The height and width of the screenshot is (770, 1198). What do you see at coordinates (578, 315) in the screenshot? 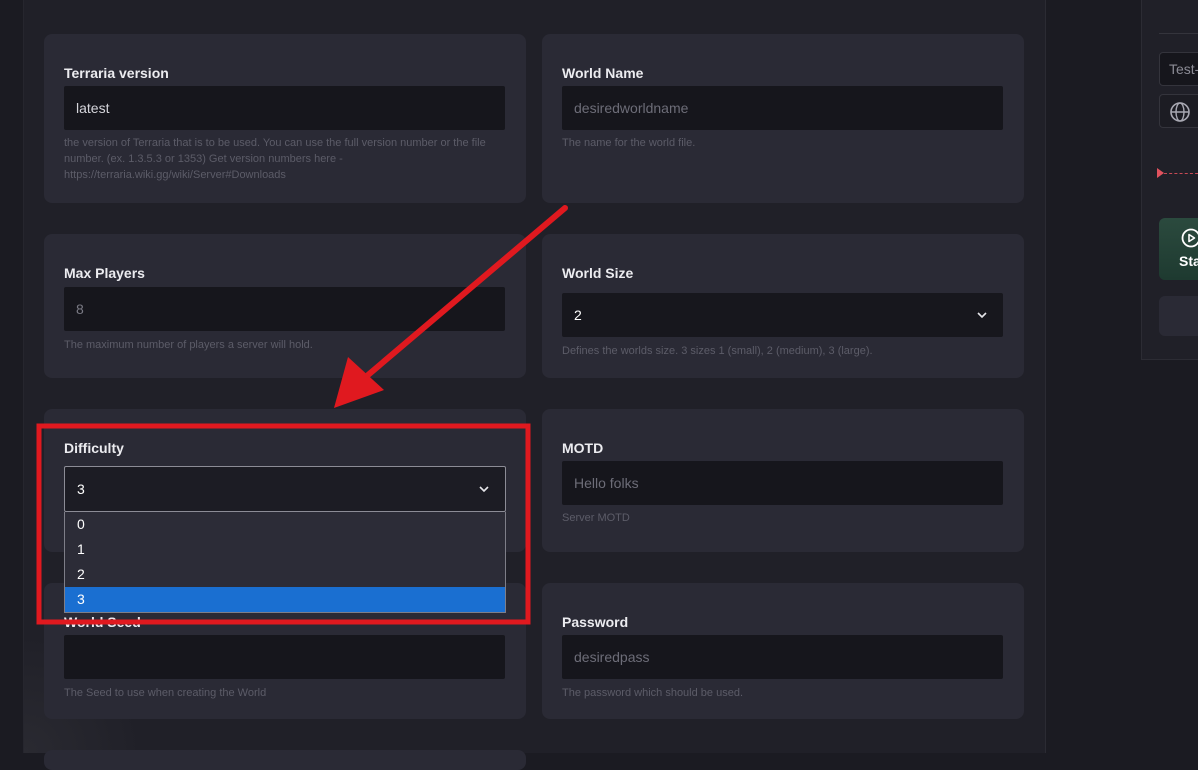
I see `world-size-value: 2` at bounding box center [578, 315].